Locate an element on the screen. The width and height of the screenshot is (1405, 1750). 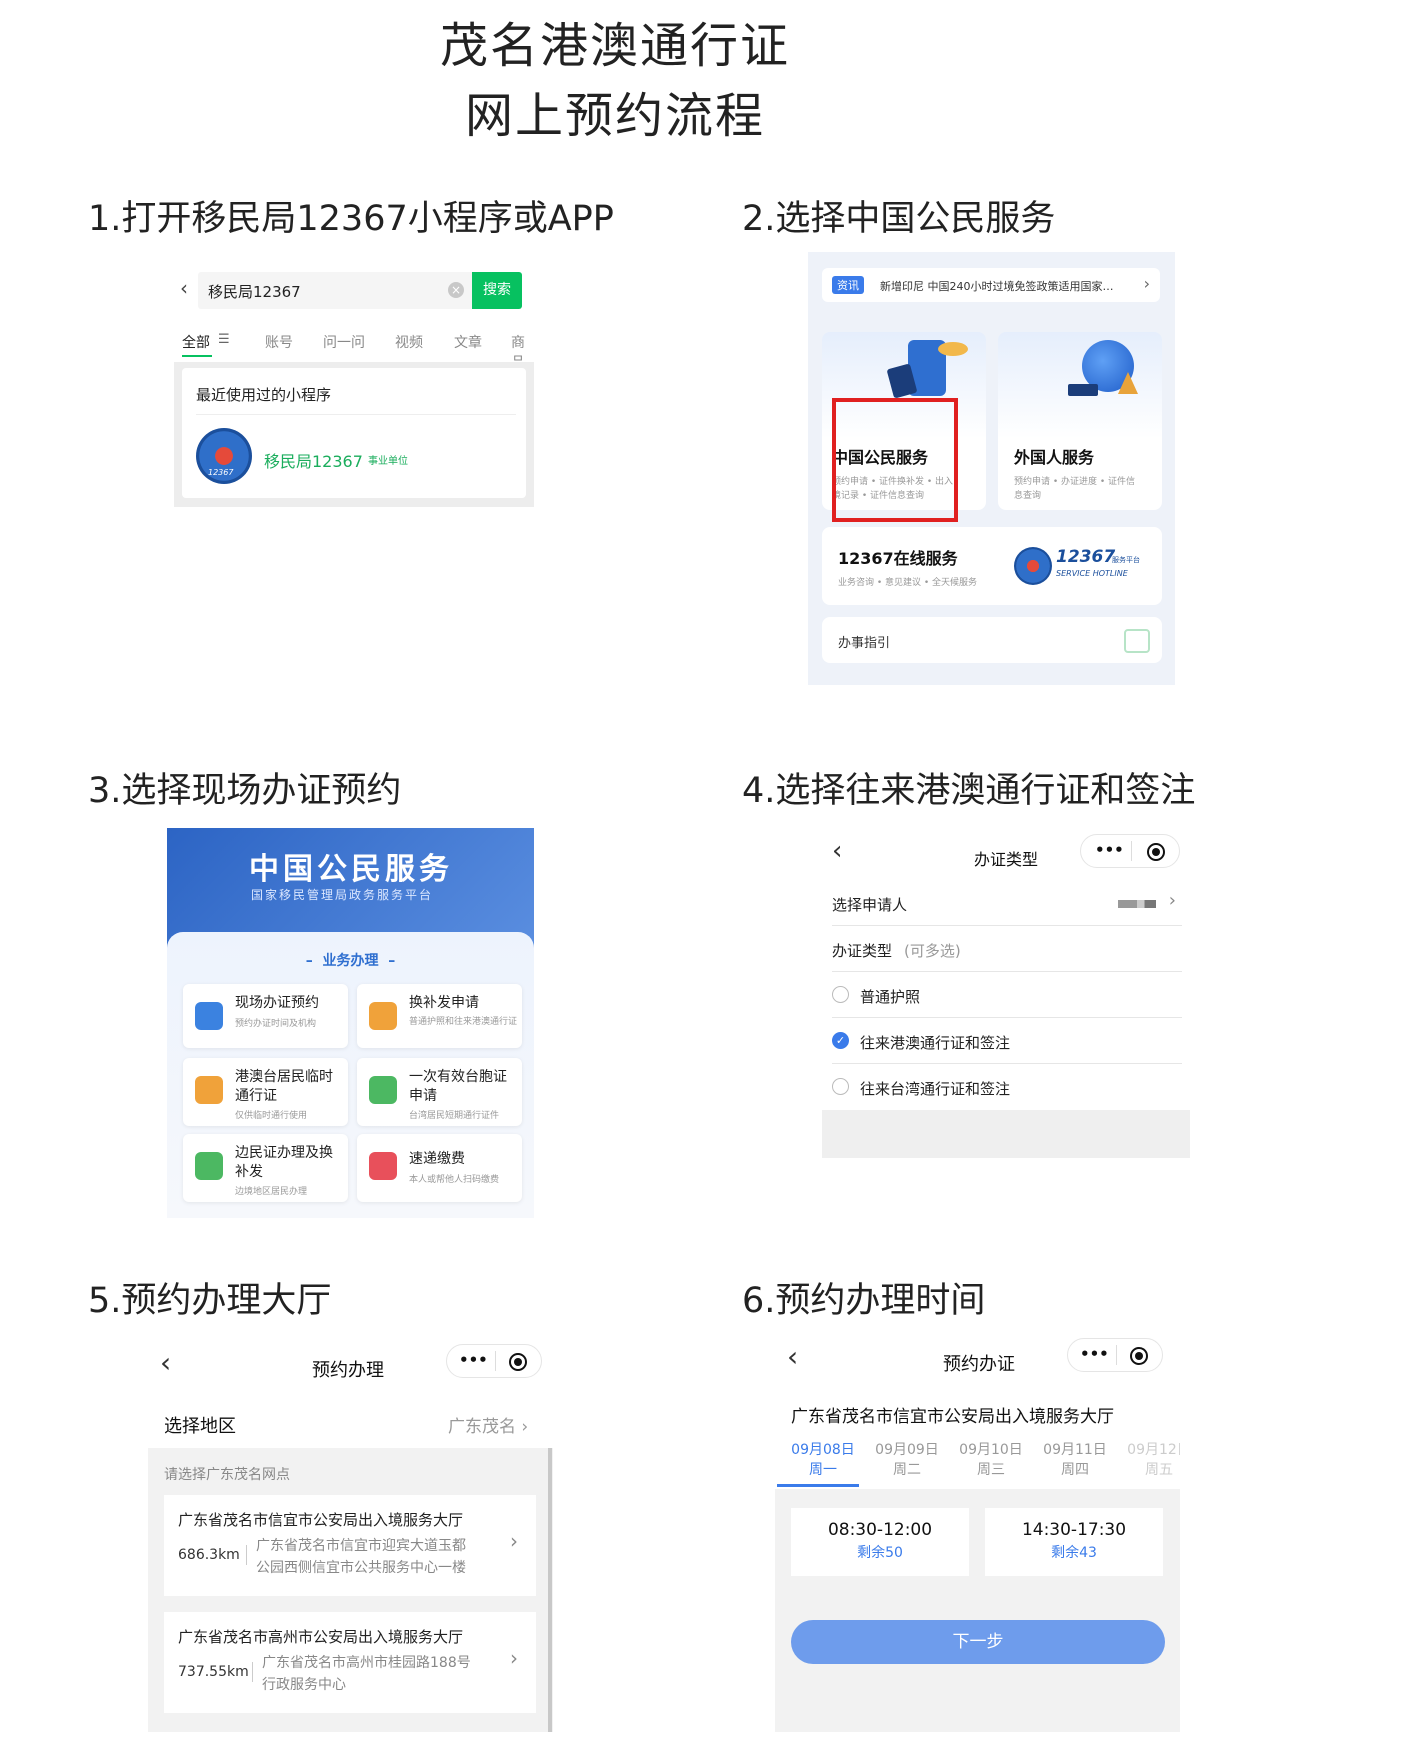
guide-icon is located at coordinates (1137, 641).